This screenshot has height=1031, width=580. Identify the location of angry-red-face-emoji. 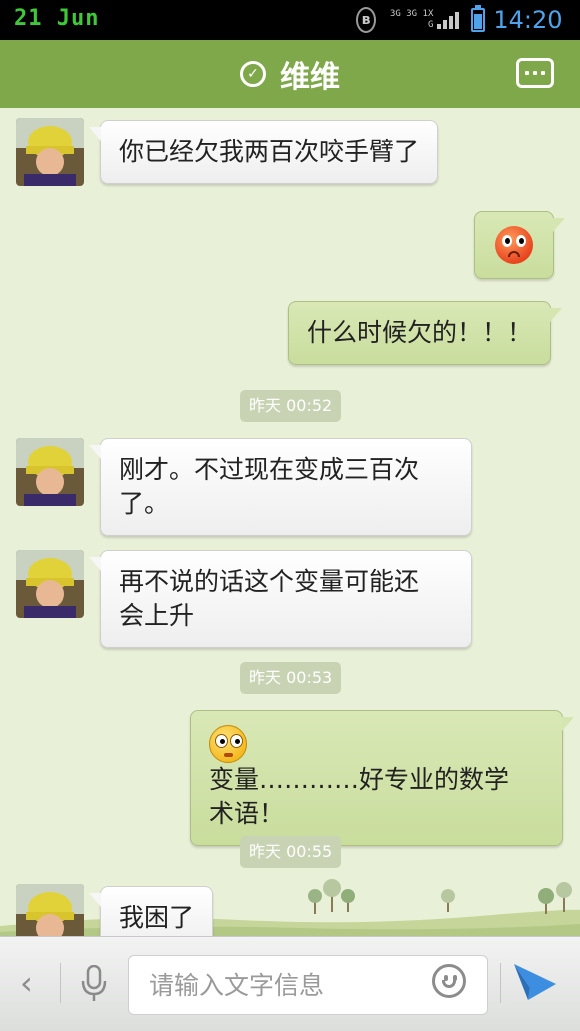
(514, 245).